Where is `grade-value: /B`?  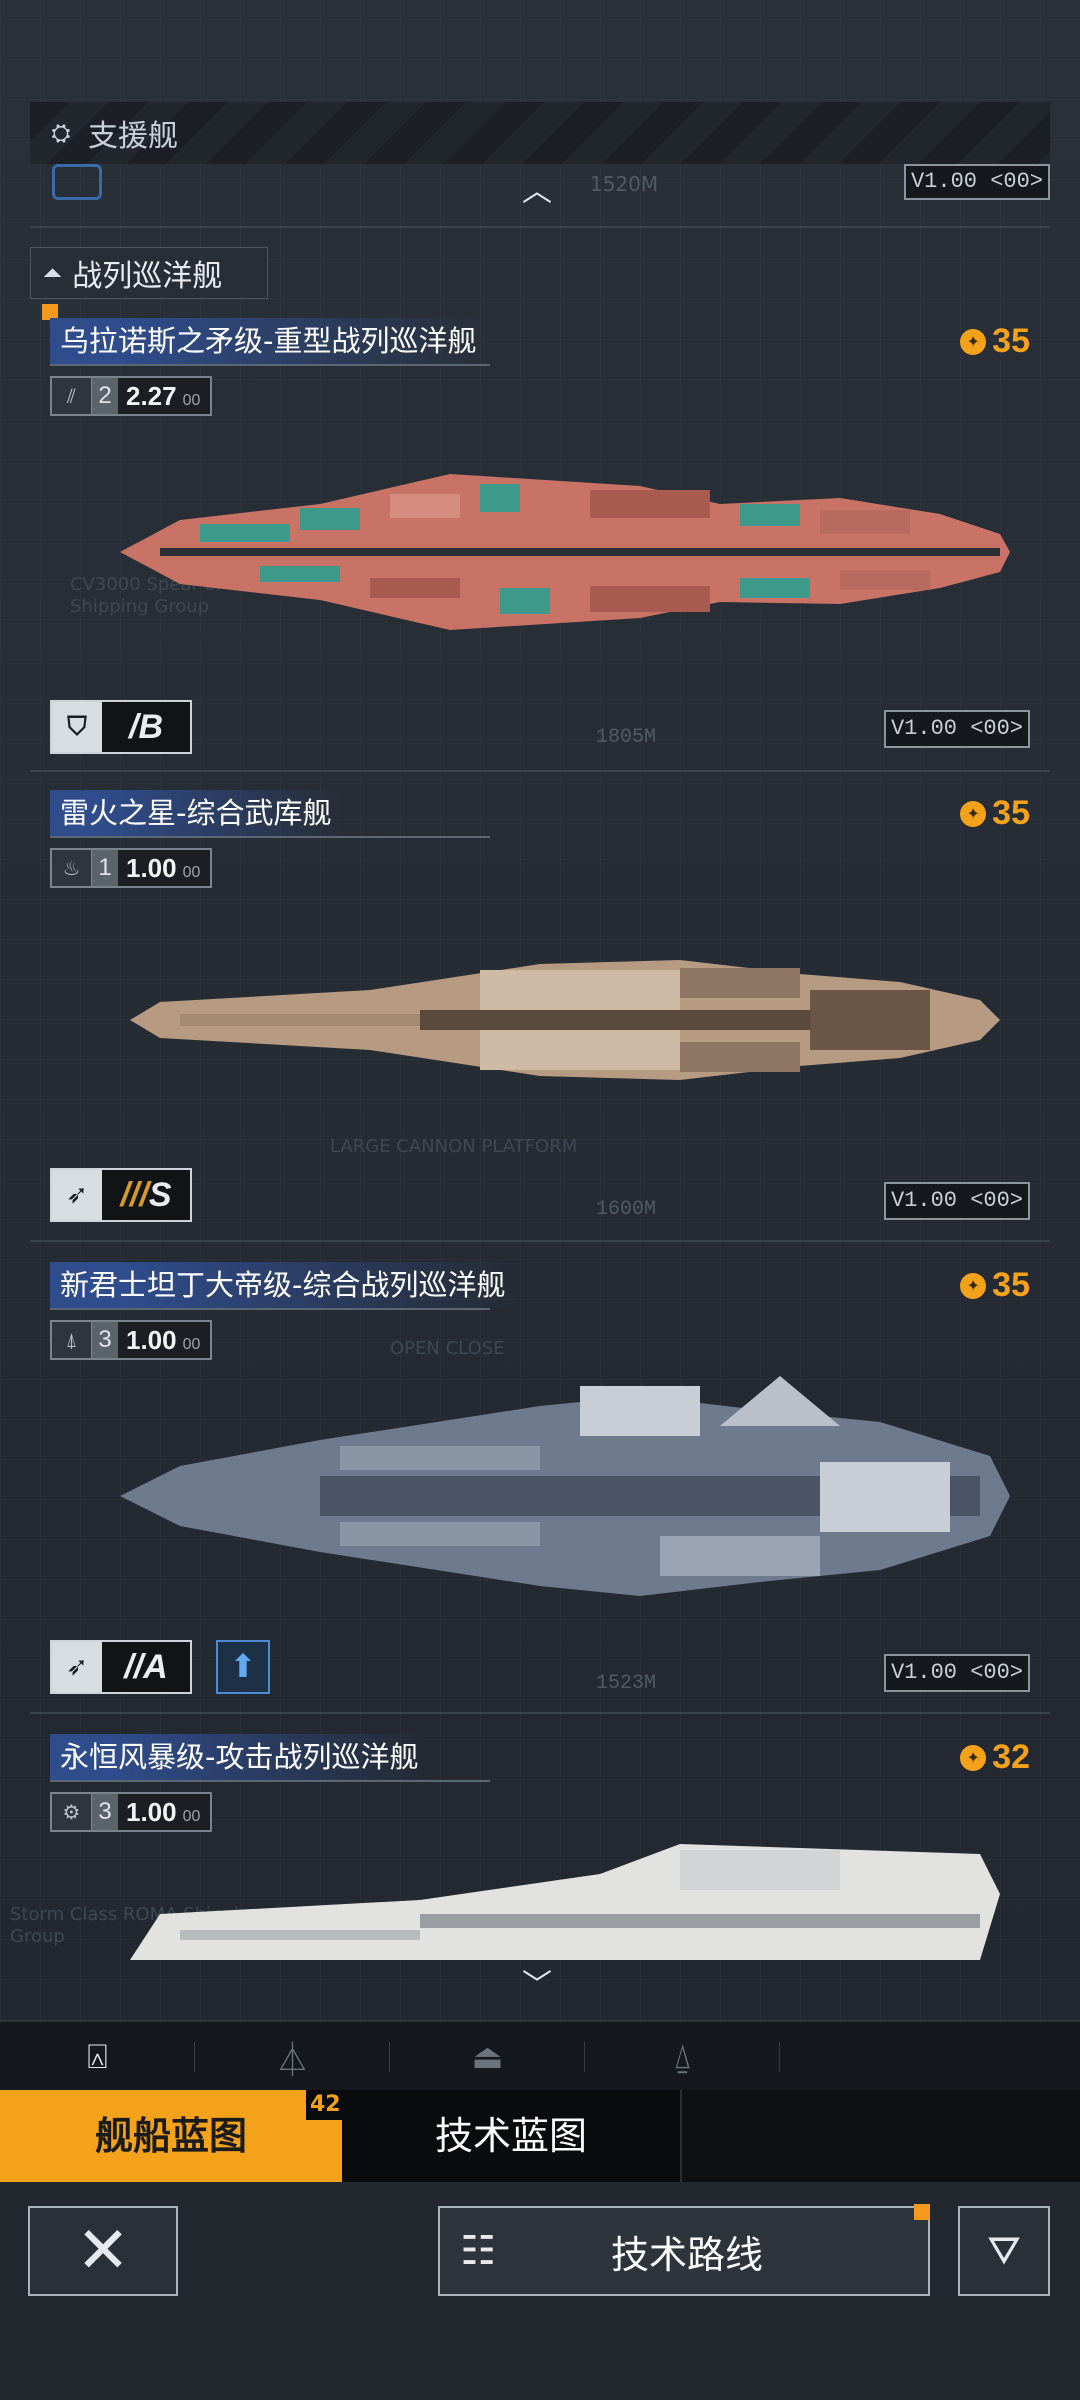 grade-value: /B is located at coordinates (146, 727).